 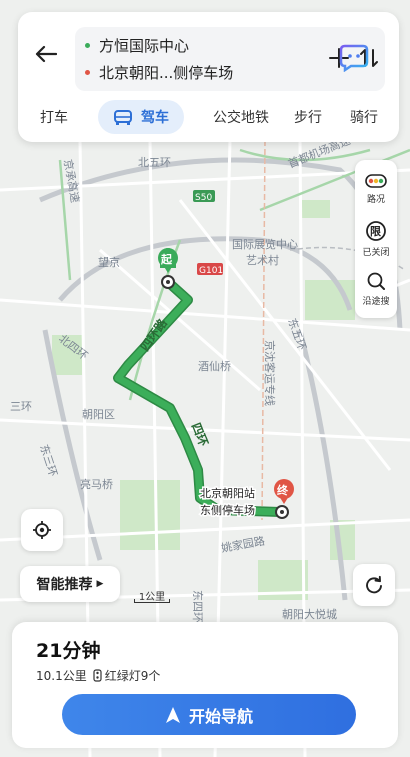 I want to click on start-marker: 起, so click(x=168, y=268).